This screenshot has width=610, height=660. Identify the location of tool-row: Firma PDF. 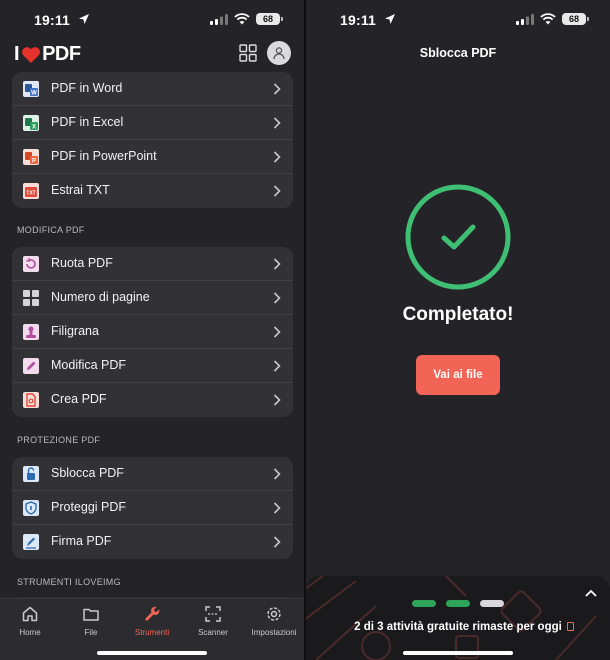
(152, 542).